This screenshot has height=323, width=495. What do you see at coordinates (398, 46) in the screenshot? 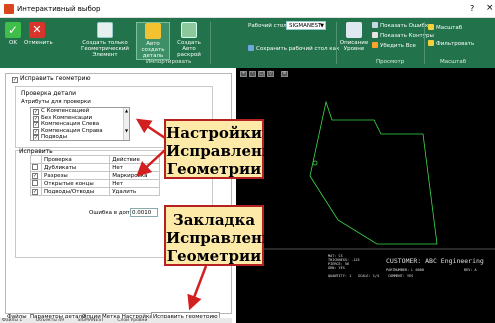
I see `remove-all-label: Убедить Все` at bounding box center [398, 46].